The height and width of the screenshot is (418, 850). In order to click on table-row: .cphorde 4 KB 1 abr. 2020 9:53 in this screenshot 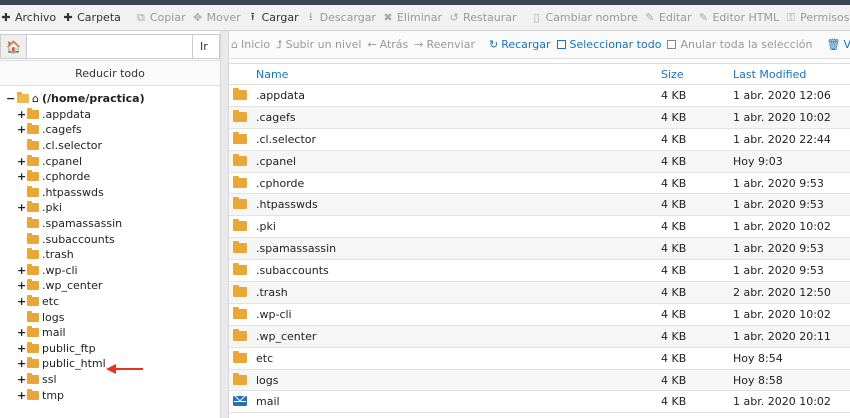, I will do `click(539, 183)`.